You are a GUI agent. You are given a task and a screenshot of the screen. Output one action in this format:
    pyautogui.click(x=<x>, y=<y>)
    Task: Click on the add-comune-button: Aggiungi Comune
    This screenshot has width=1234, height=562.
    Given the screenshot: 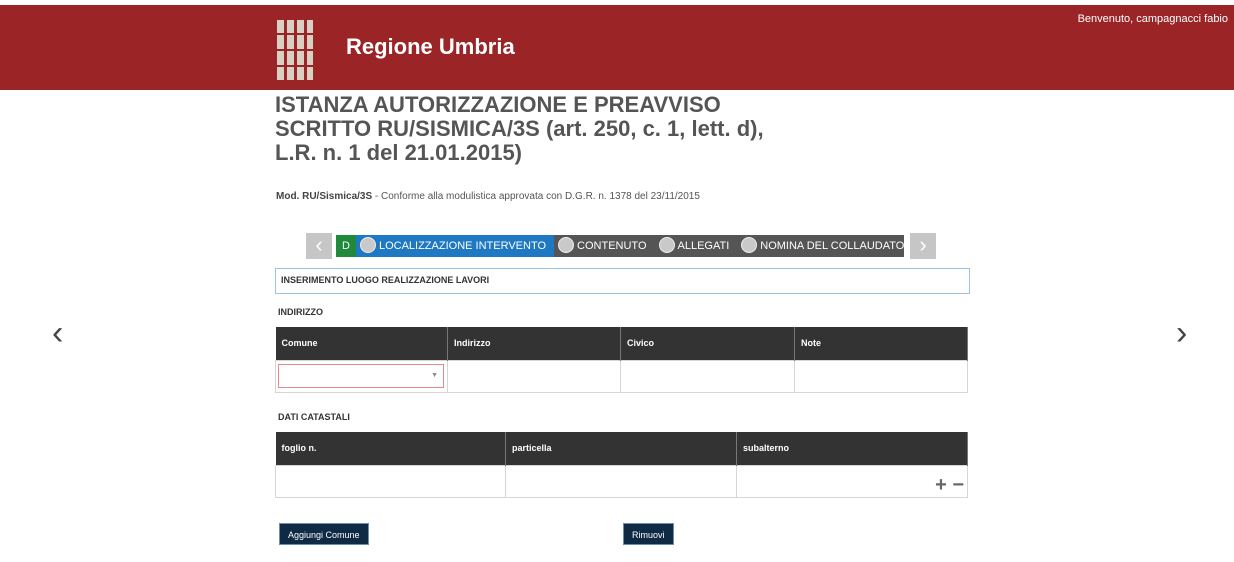 What is the action you would take?
    pyautogui.click(x=324, y=534)
    